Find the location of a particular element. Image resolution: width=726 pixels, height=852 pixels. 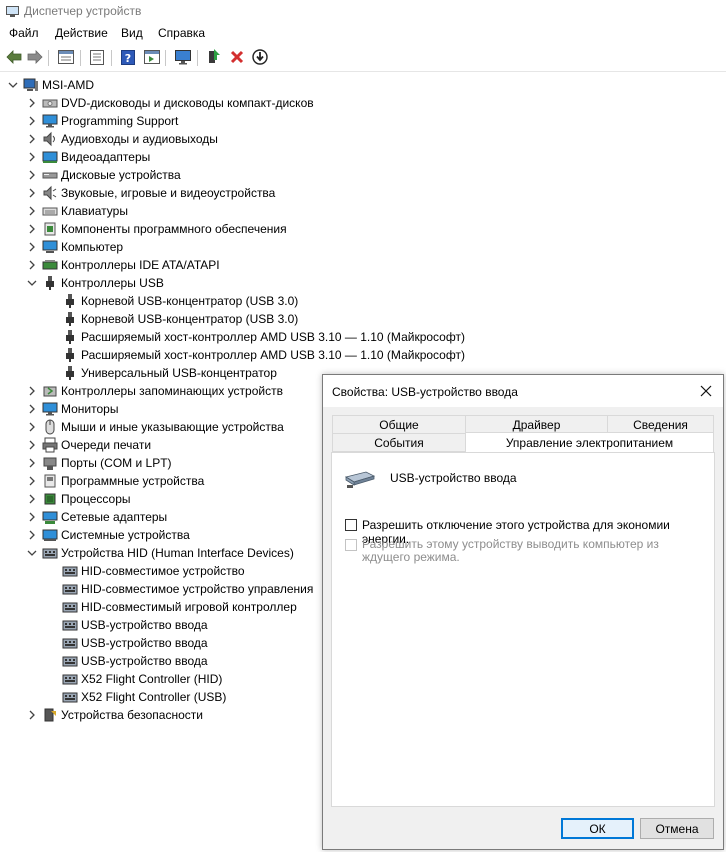

tab-events: События is located at coordinates (399, 442).